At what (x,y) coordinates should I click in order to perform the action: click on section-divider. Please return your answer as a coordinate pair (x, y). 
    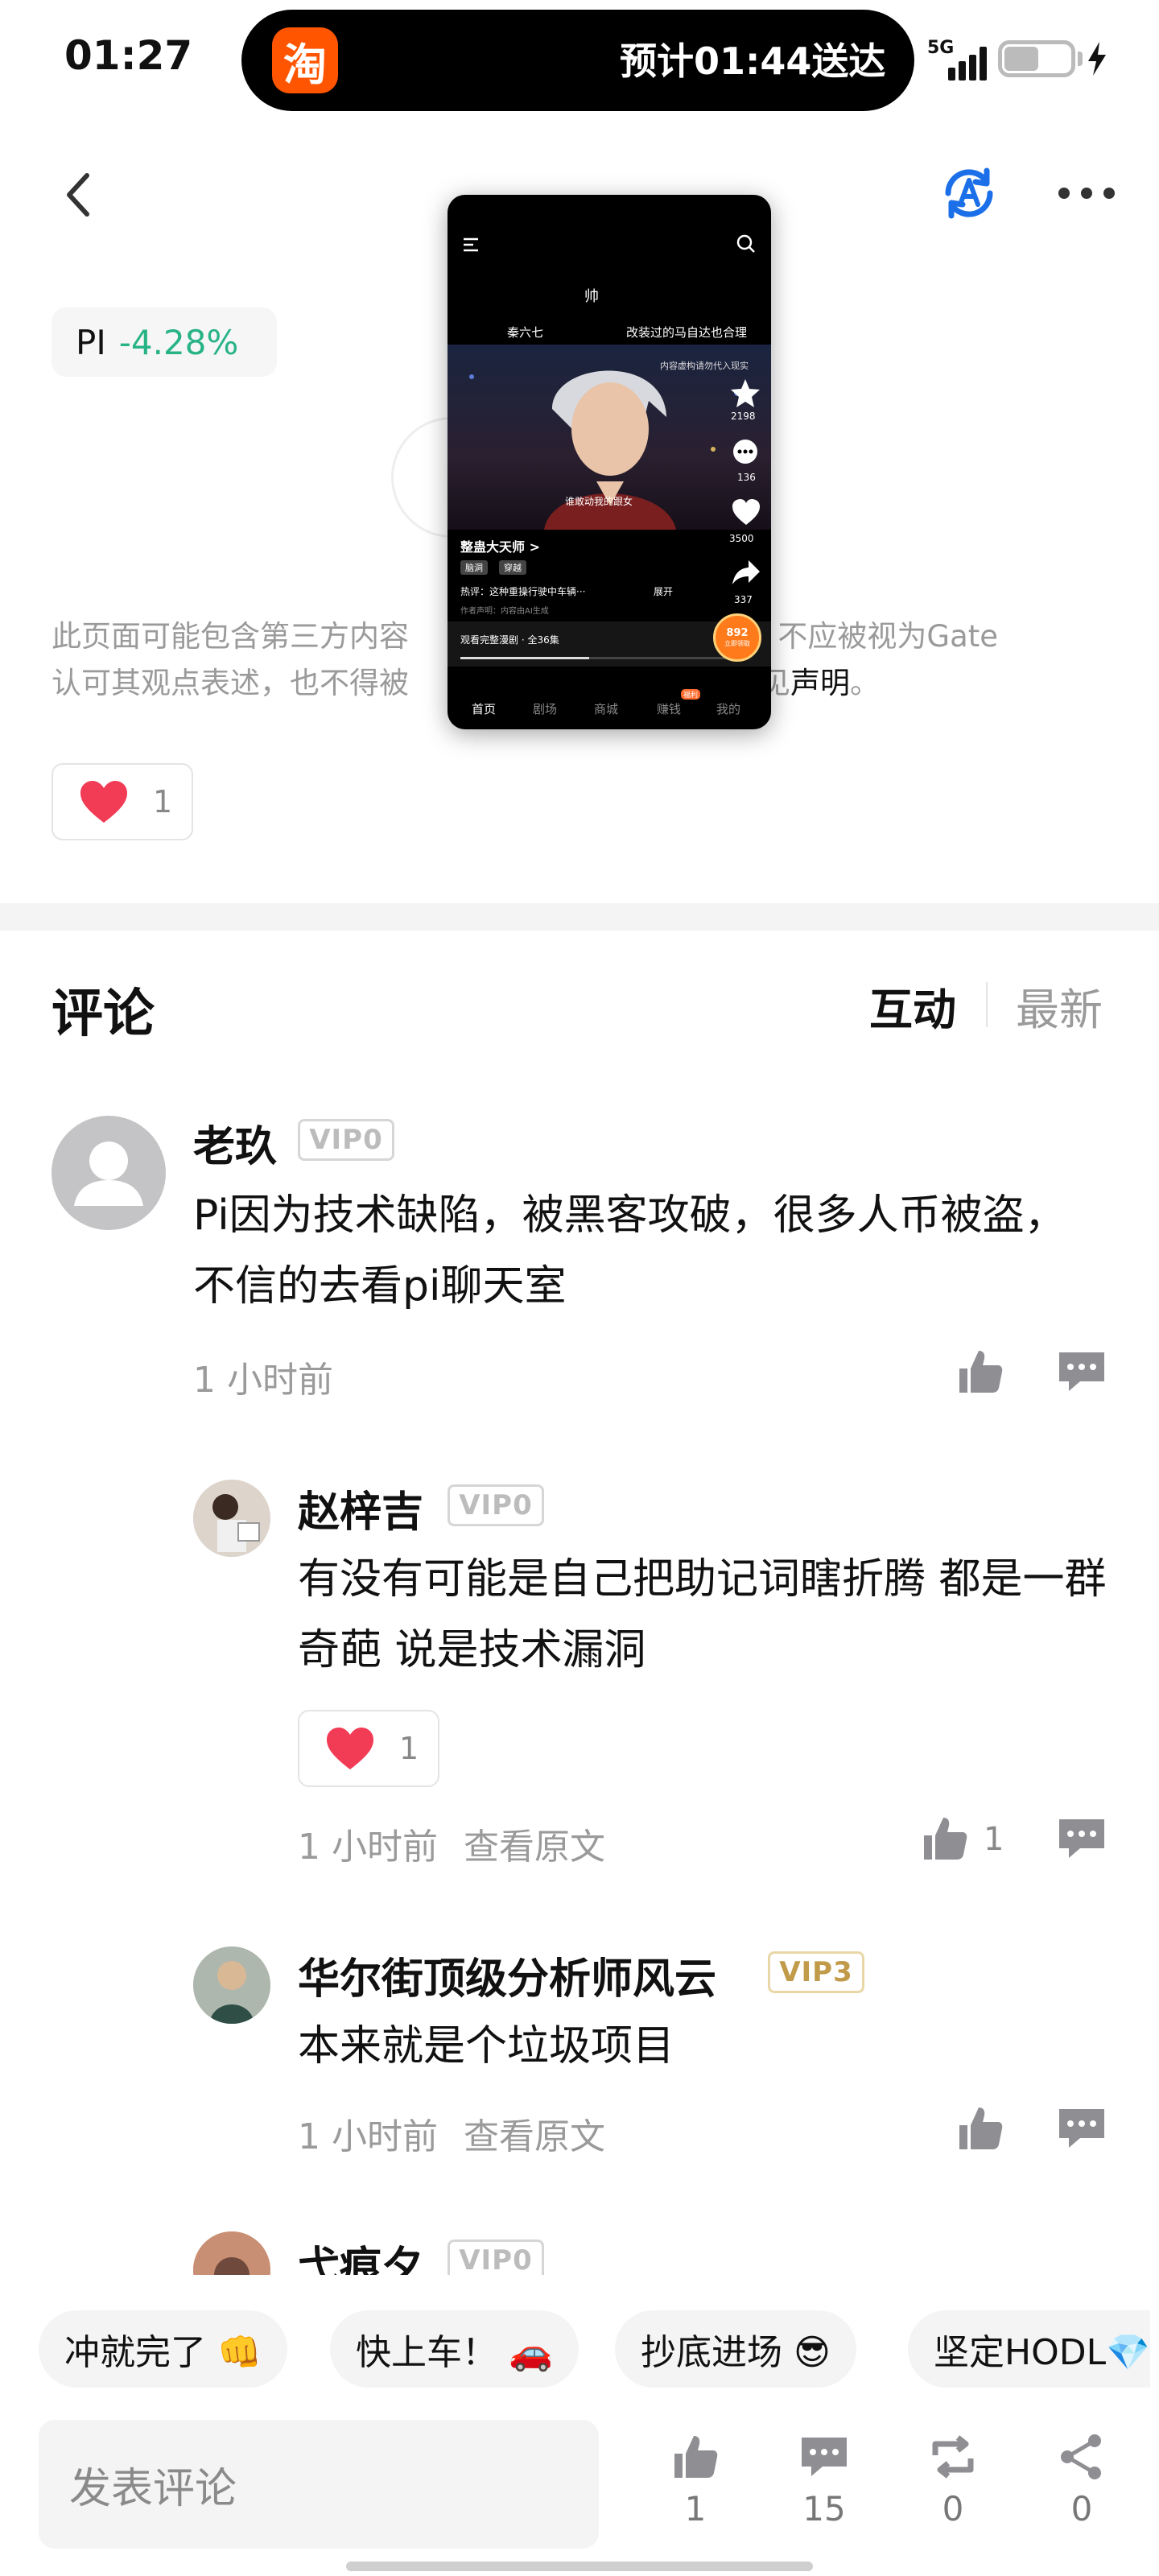
    Looking at the image, I should click on (579, 917).